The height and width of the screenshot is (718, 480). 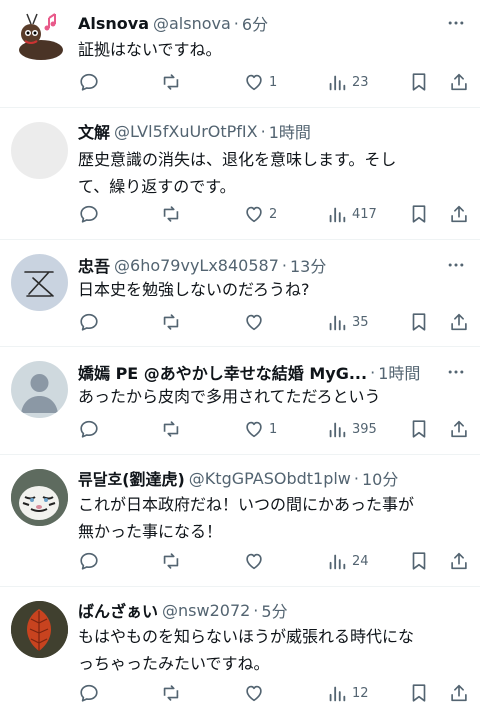 I want to click on views-button: 417, so click(x=351, y=214).